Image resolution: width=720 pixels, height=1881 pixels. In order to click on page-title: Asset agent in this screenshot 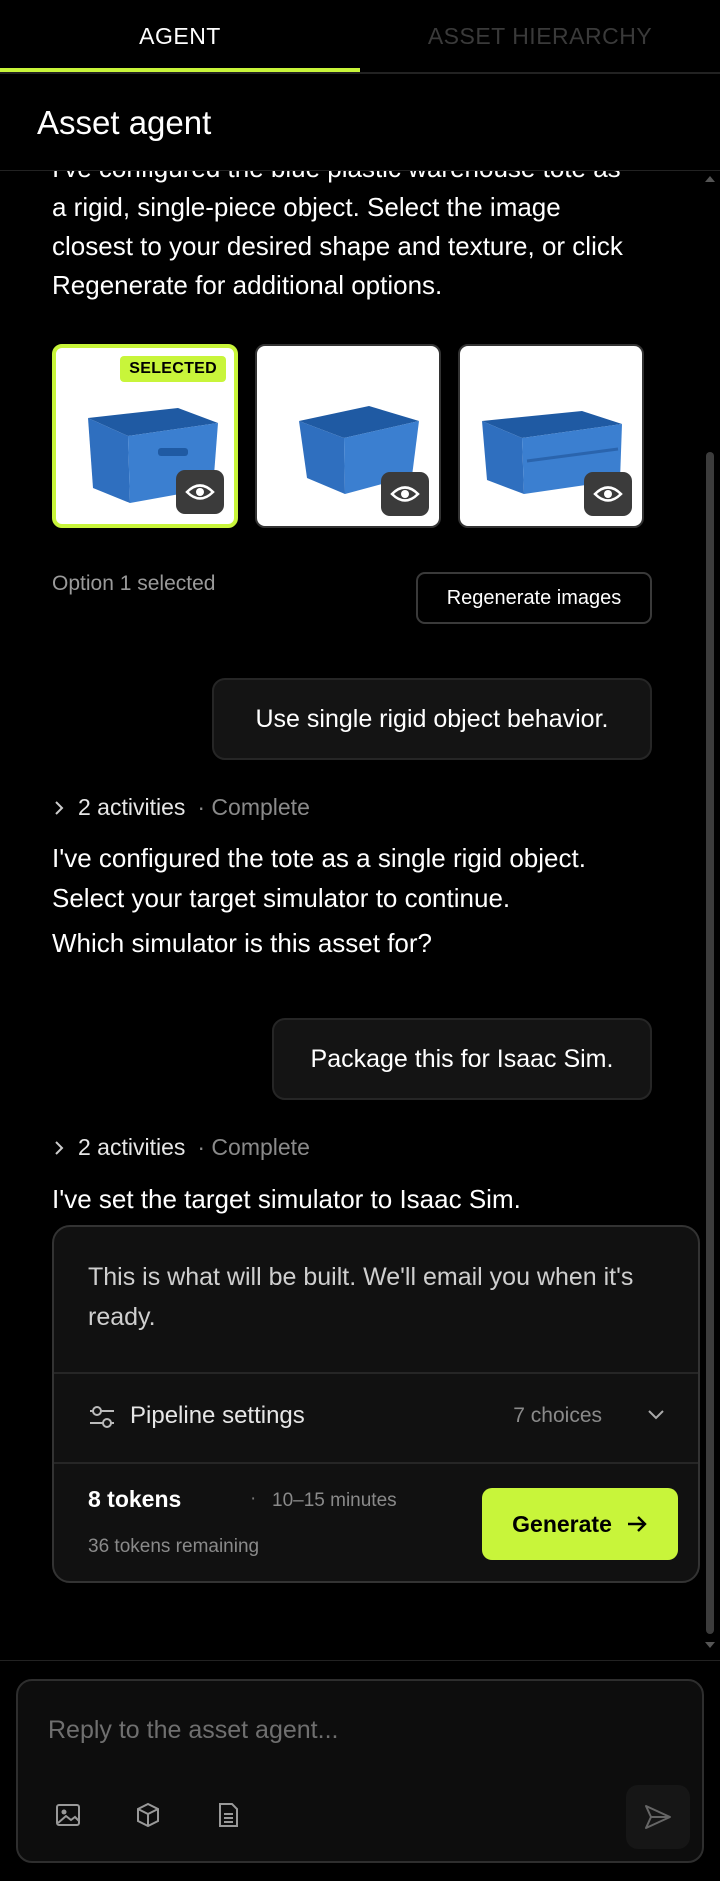, I will do `click(124, 122)`.